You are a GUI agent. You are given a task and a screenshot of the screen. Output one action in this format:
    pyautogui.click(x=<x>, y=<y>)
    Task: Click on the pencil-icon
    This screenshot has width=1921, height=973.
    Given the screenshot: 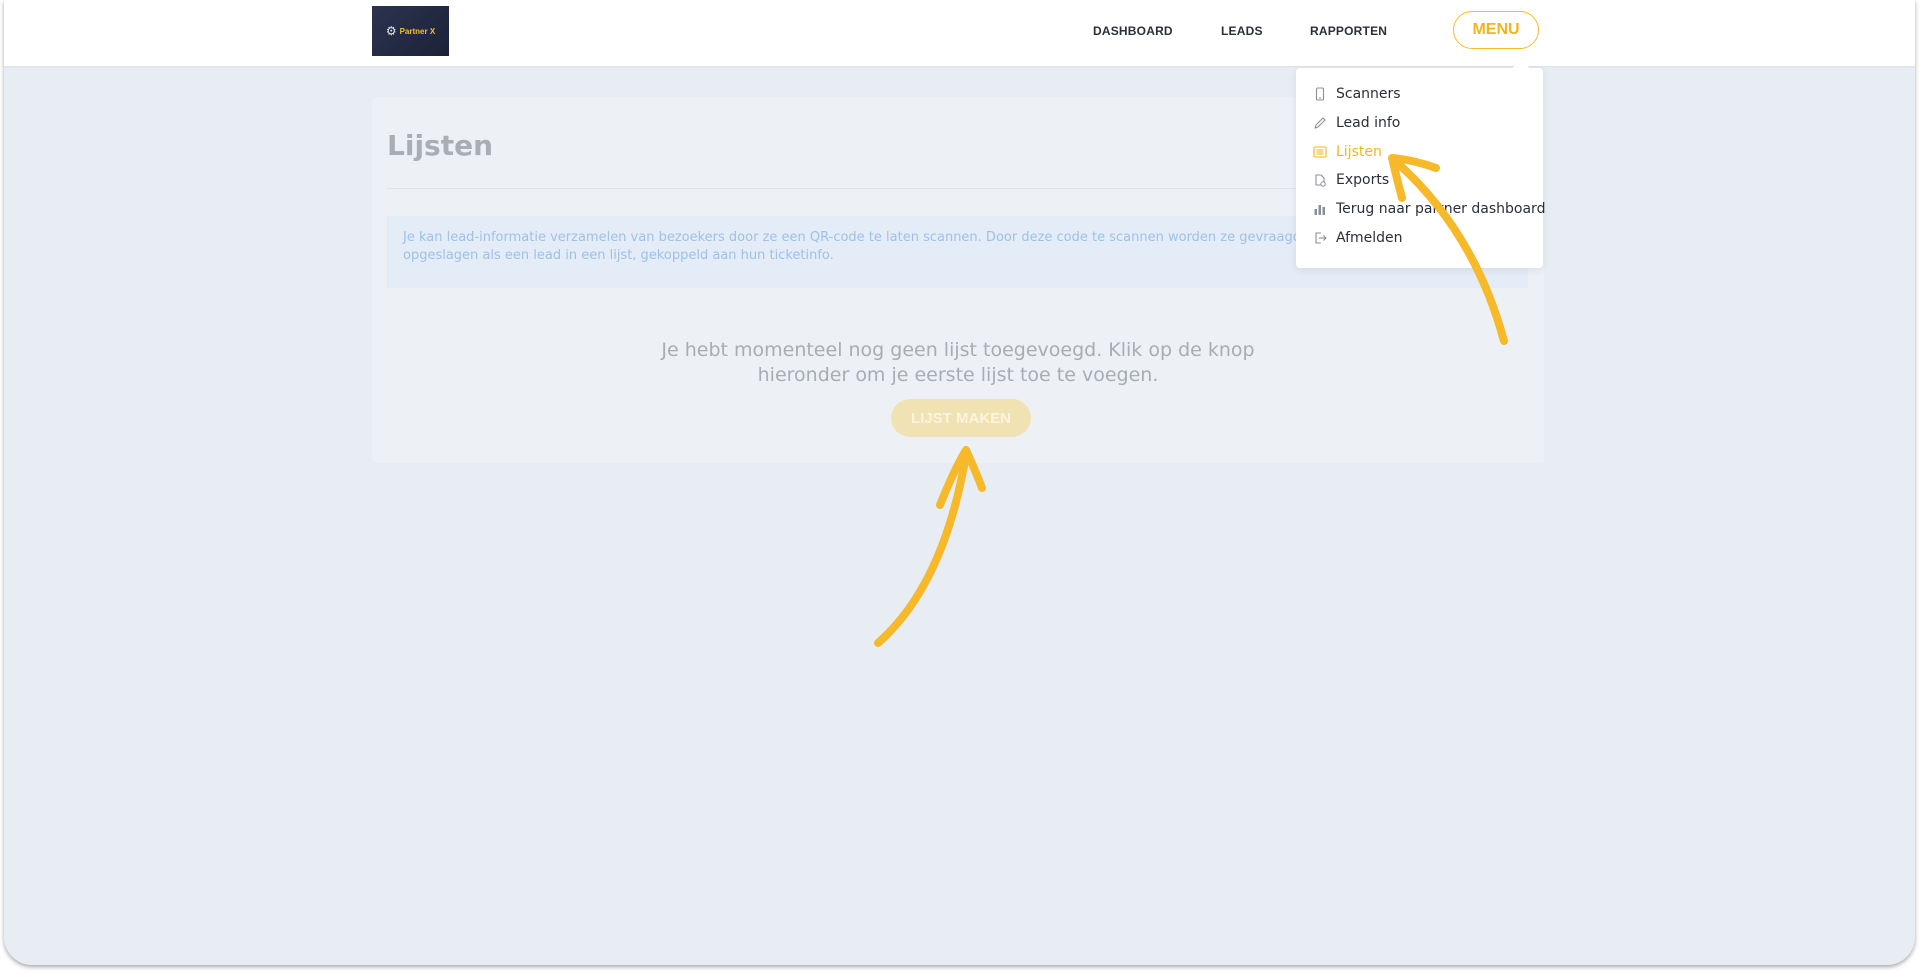 What is the action you would take?
    pyautogui.click(x=1320, y=123)
    